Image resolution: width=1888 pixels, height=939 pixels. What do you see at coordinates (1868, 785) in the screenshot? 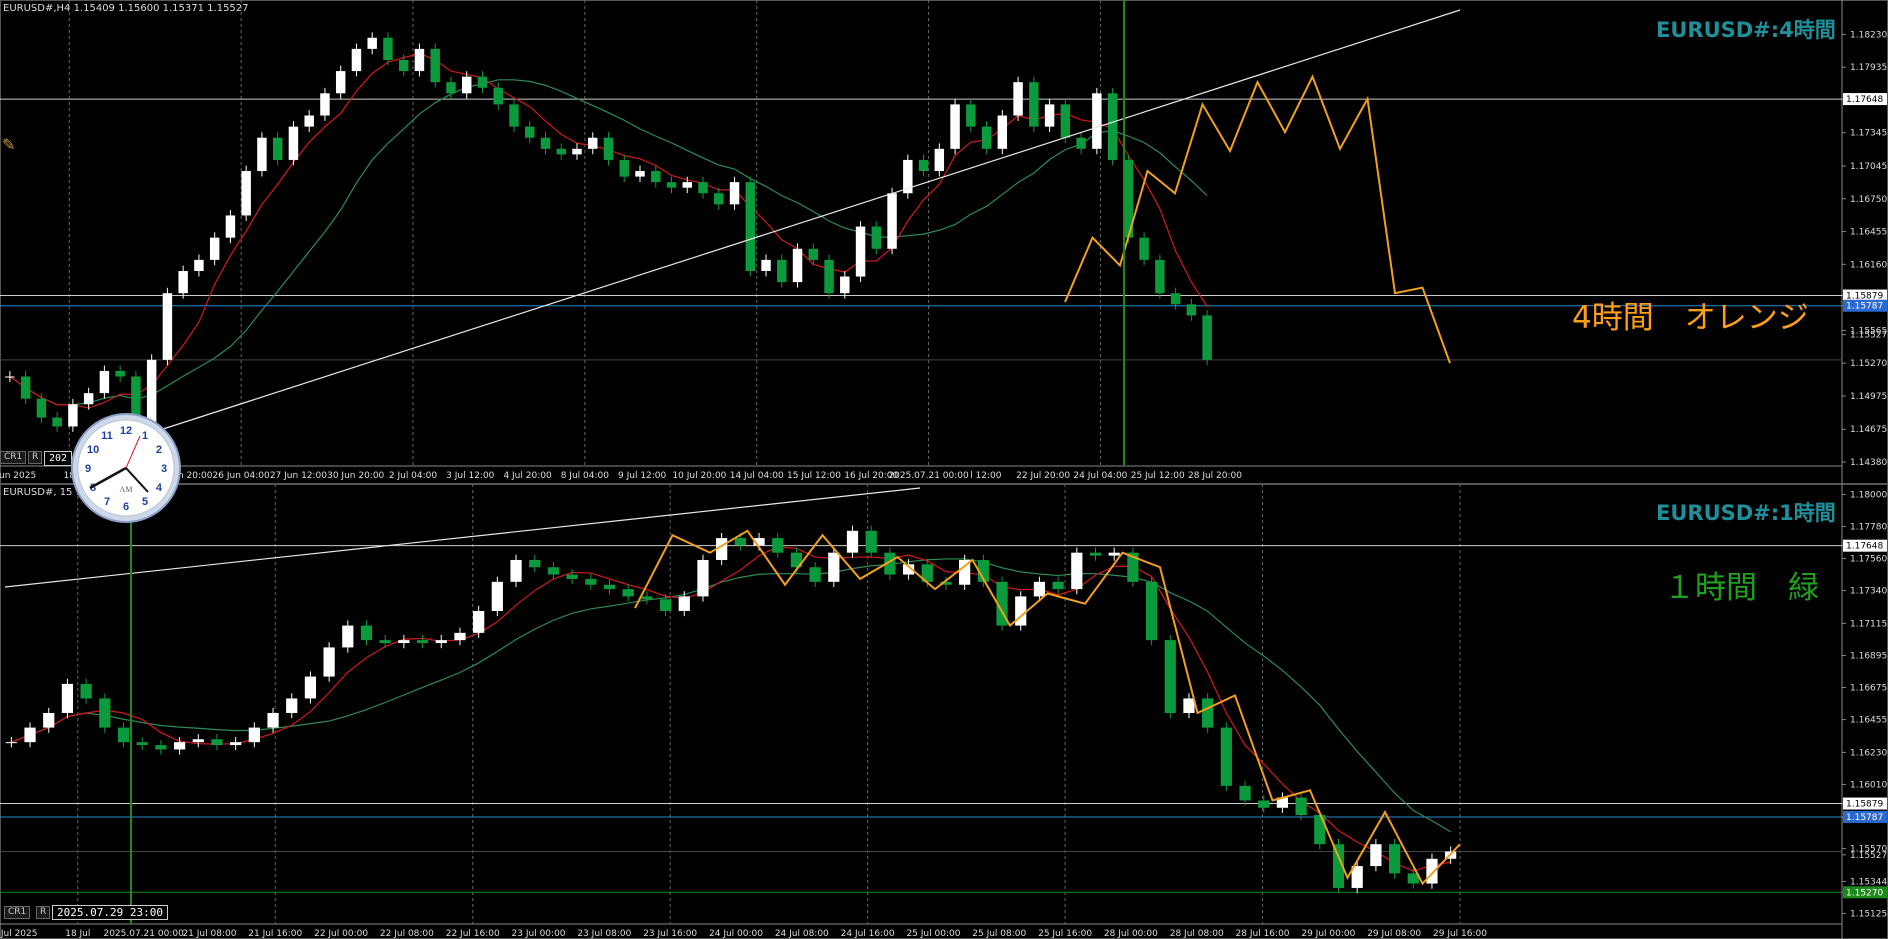
I see `price-tick-label: 1.16010` at bounding box center [1868, 785].